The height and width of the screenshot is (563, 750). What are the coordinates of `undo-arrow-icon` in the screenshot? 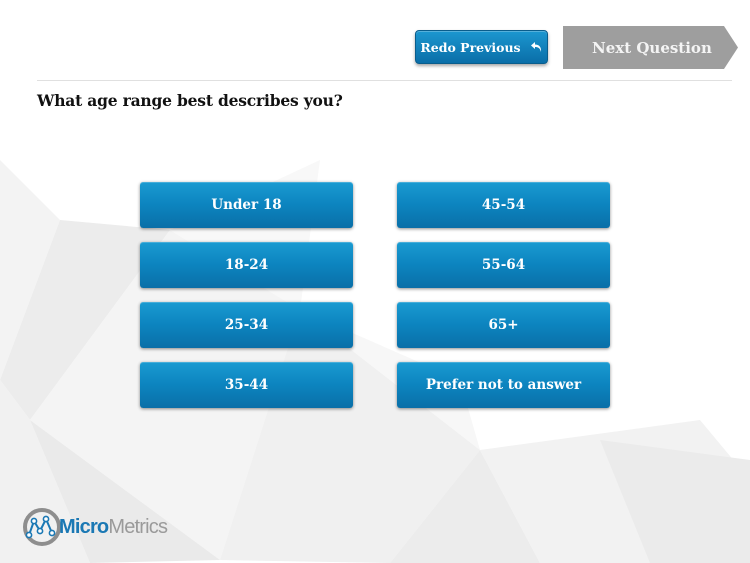 It's located at (535, 47).